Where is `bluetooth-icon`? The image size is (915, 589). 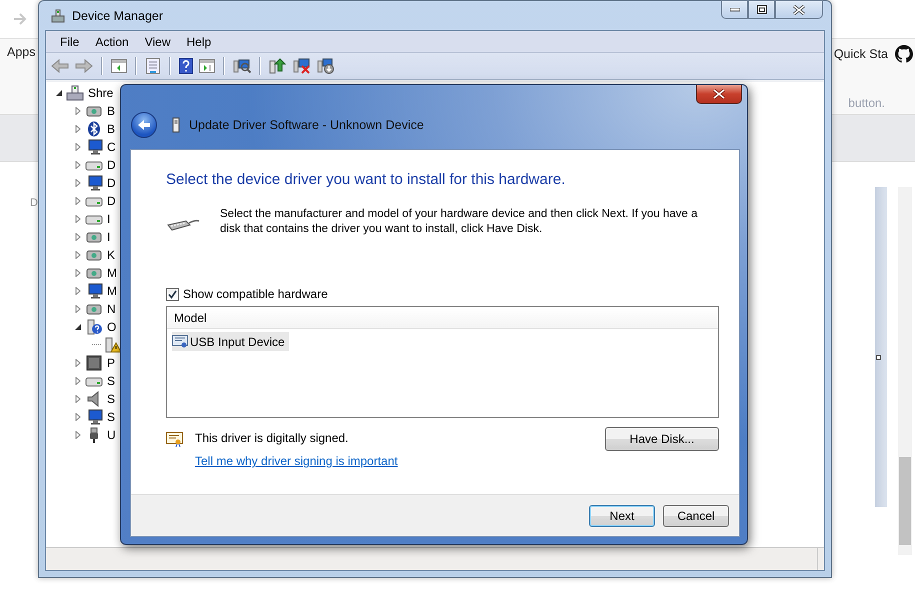
bluetooth-icon is located at coordinates (94, 129).